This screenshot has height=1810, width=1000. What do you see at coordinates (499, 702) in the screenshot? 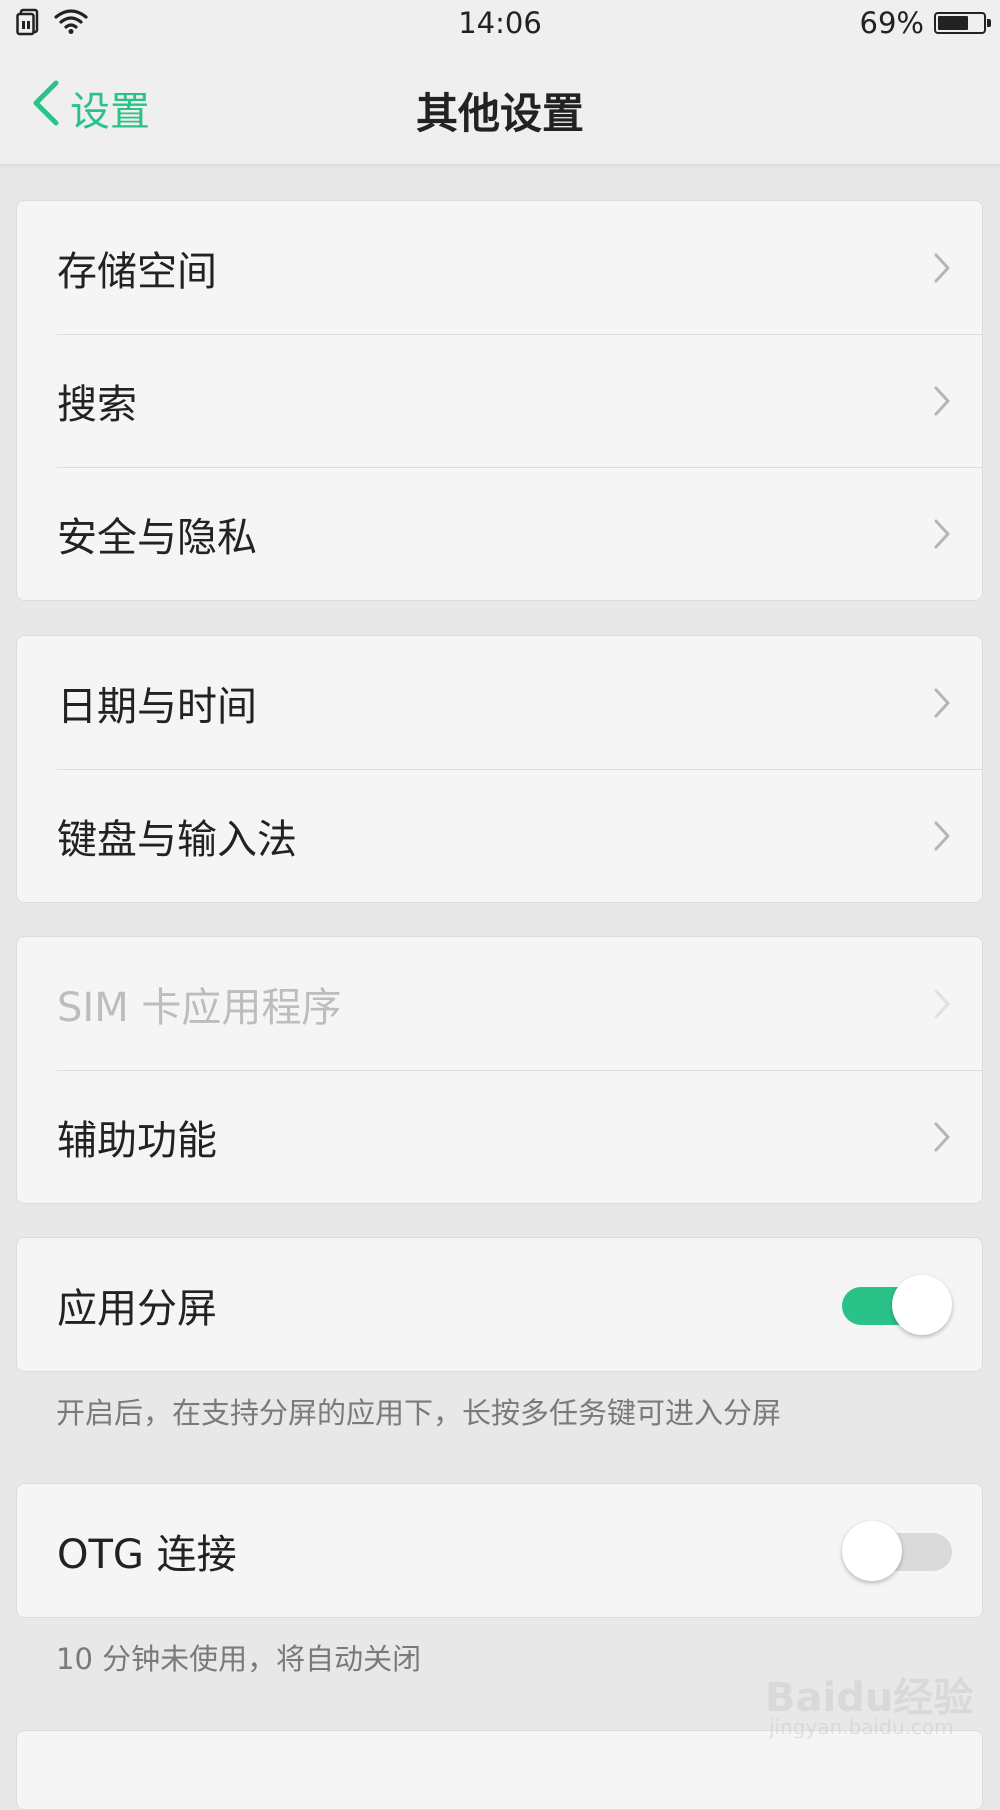
I see `setting-date-time: 日期与时间` at bounding box center [499, 702].